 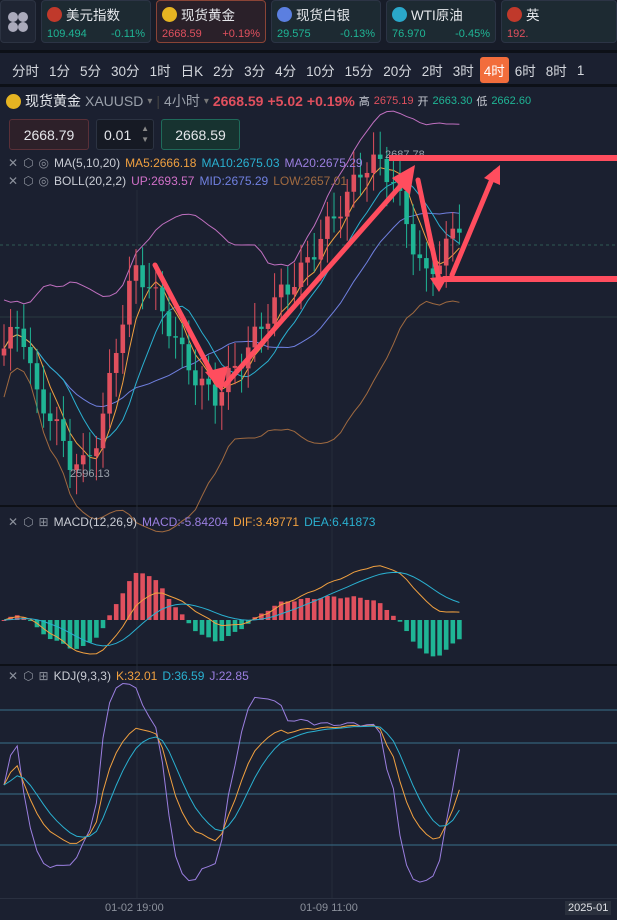 What do you see at coordinates (511, 101) in the screenshot?
I see `low-value: 2662.60` at bounding box center [511, 101].